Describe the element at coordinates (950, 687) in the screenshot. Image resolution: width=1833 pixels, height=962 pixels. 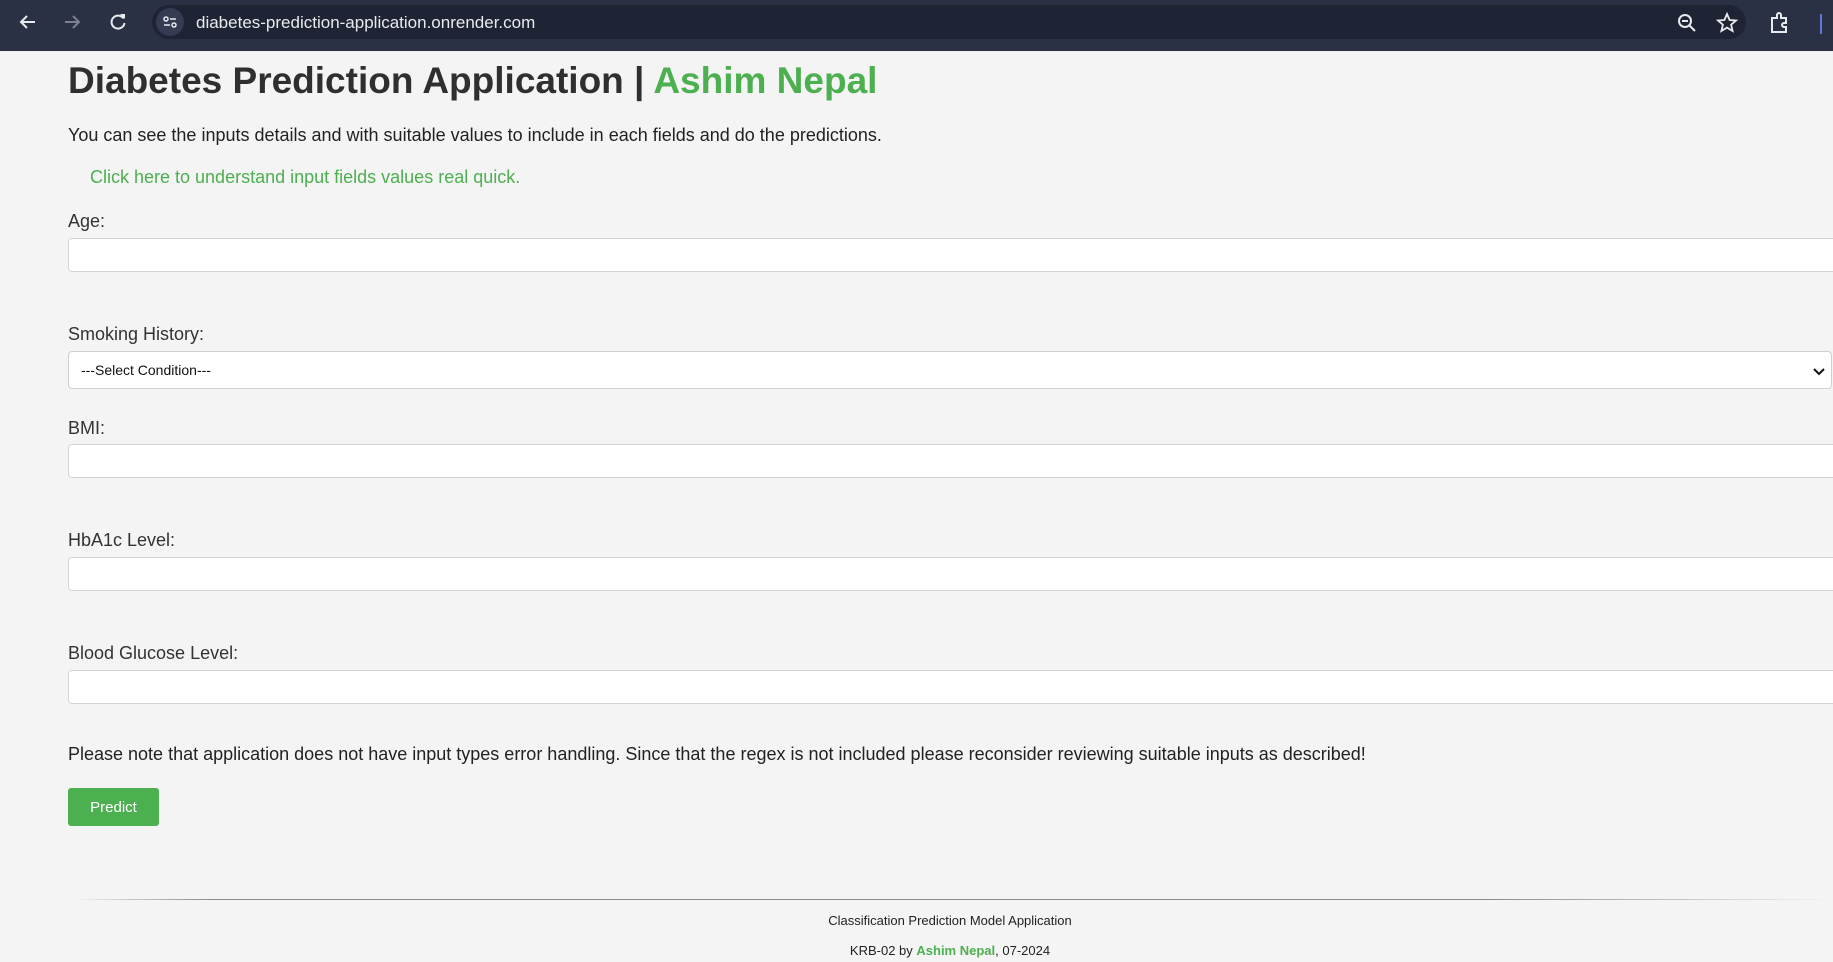
I see `blood-glucose-input` at that location.